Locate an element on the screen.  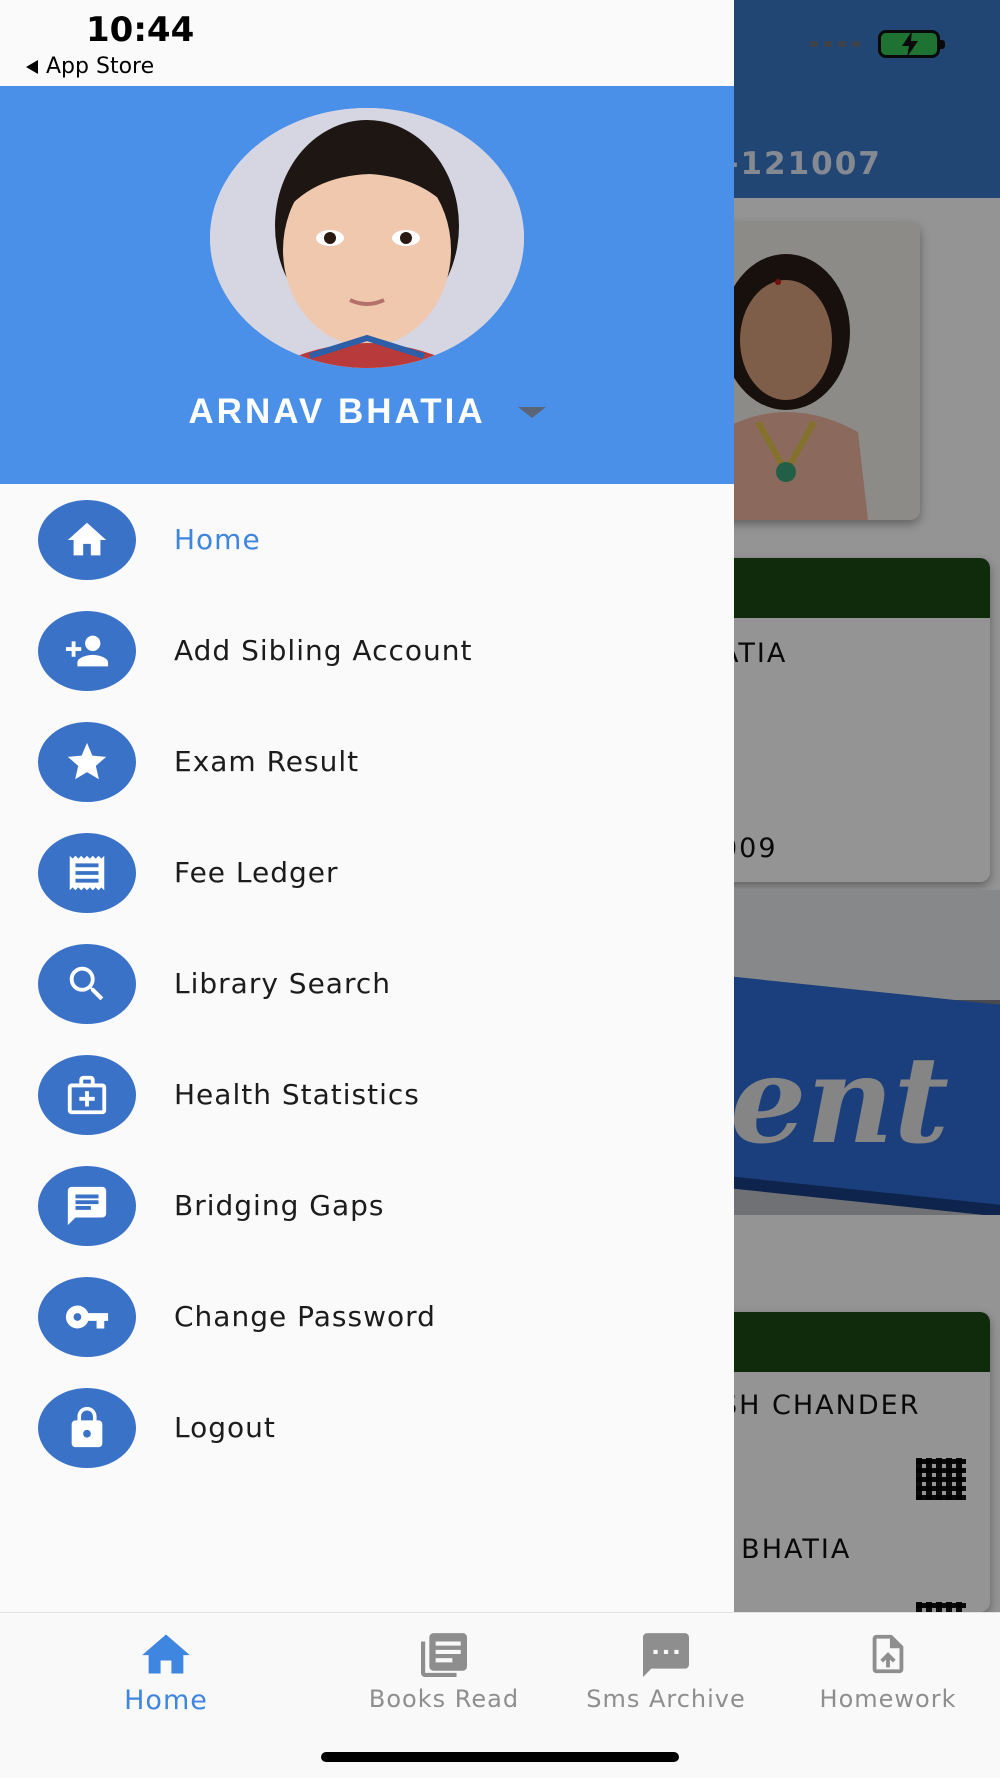
key-icon is located at coordinates (87, 1317).